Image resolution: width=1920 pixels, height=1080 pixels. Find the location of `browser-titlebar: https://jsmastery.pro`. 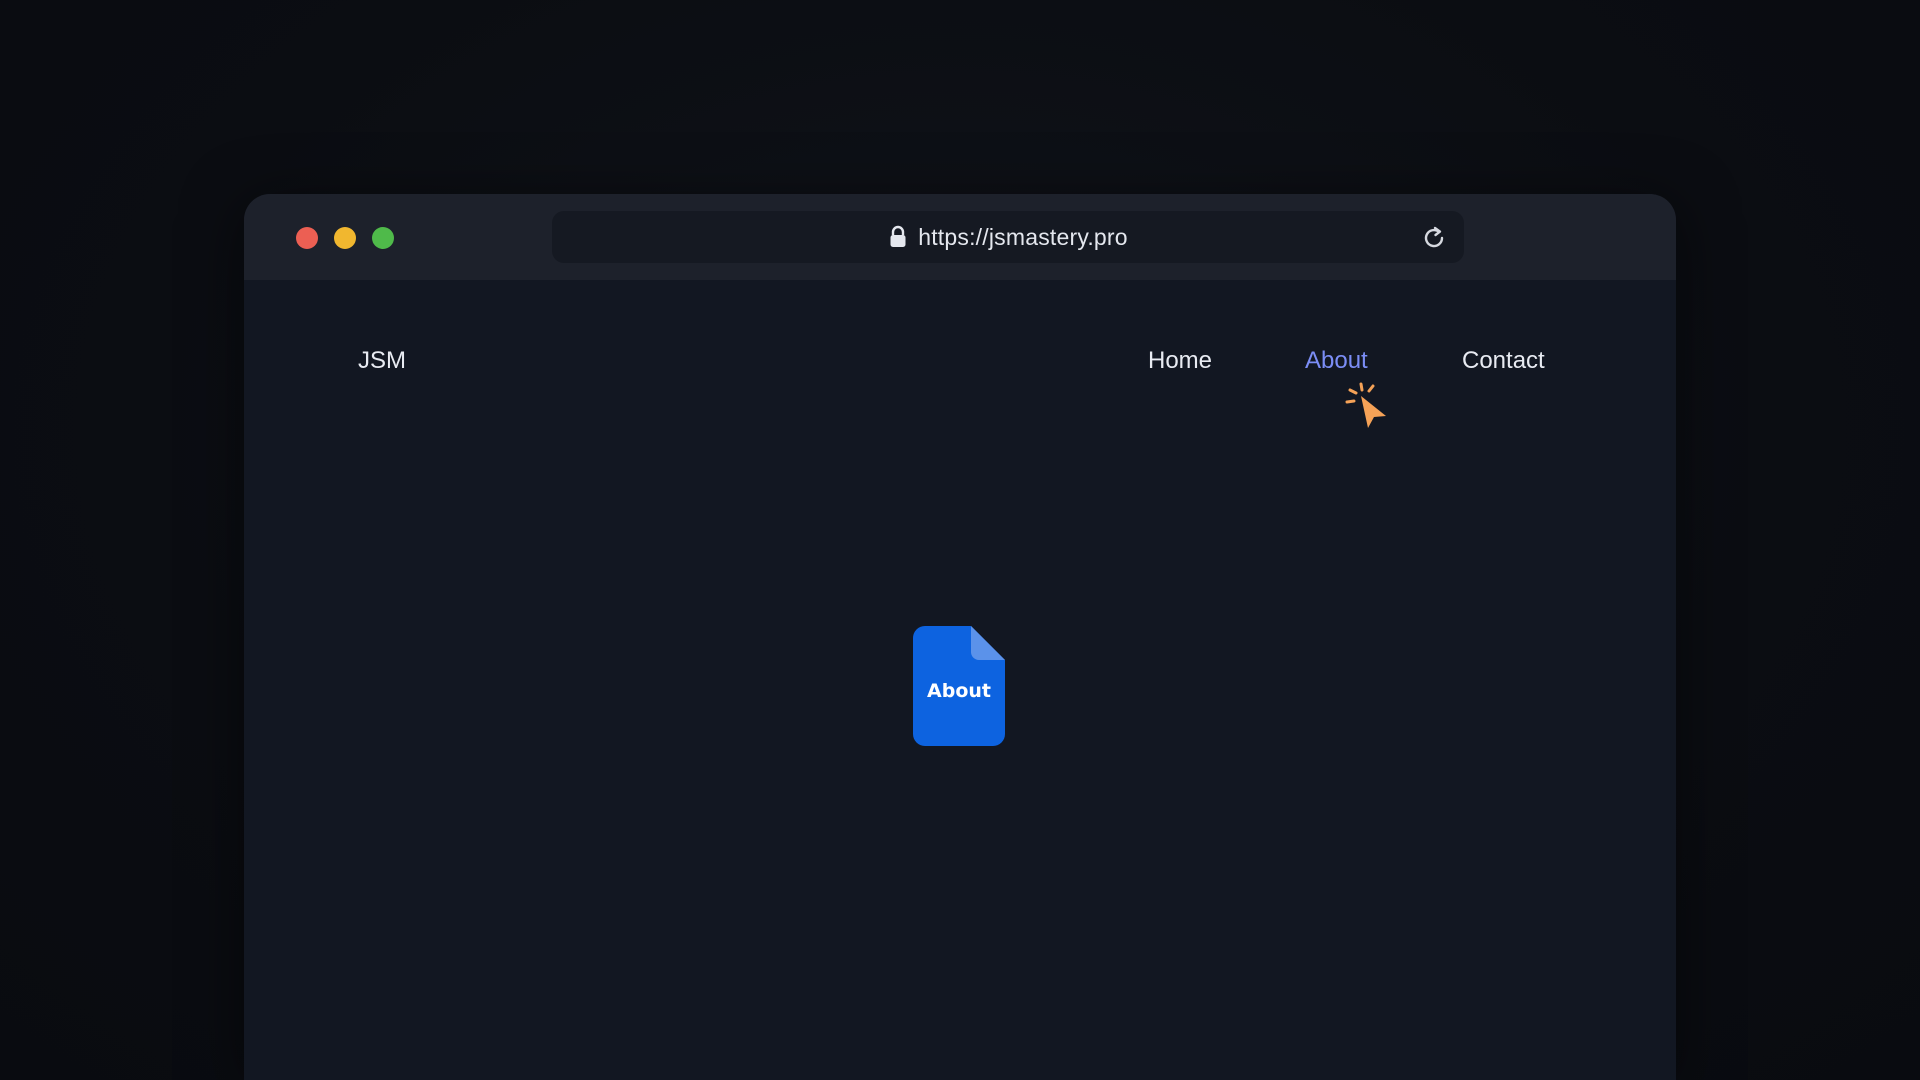

browser-titlebar: https://jsmastery.pro is located at coordinates (960, 237).